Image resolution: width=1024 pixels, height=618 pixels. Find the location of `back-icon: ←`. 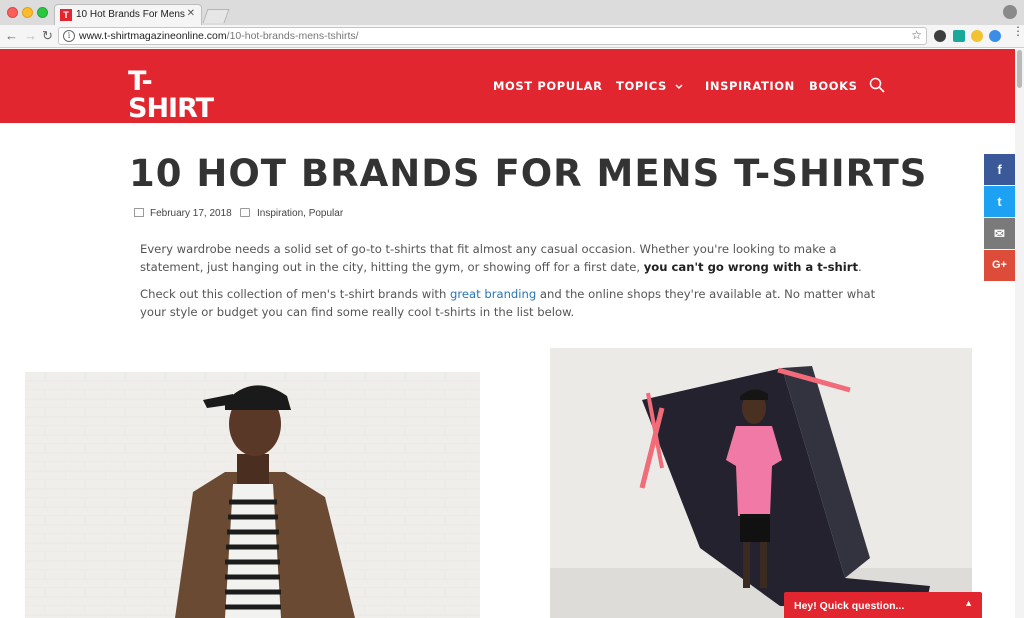

back-icon: ← is located at coordinates (11, 36).